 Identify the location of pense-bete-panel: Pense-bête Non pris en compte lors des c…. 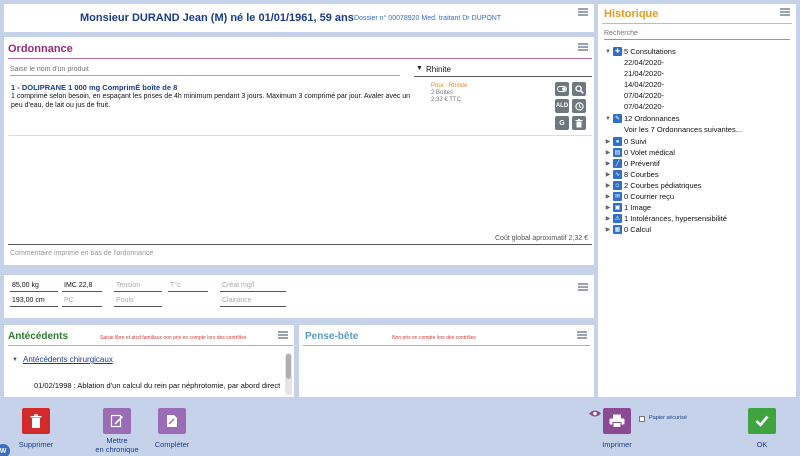
(446, 361).